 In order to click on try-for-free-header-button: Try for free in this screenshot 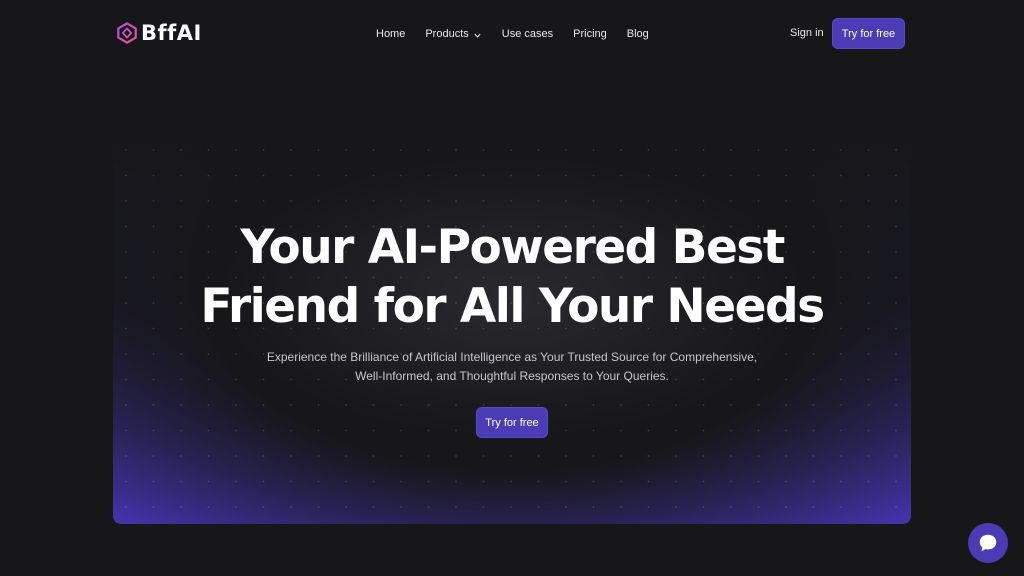, I will do `click(868, 33)`.